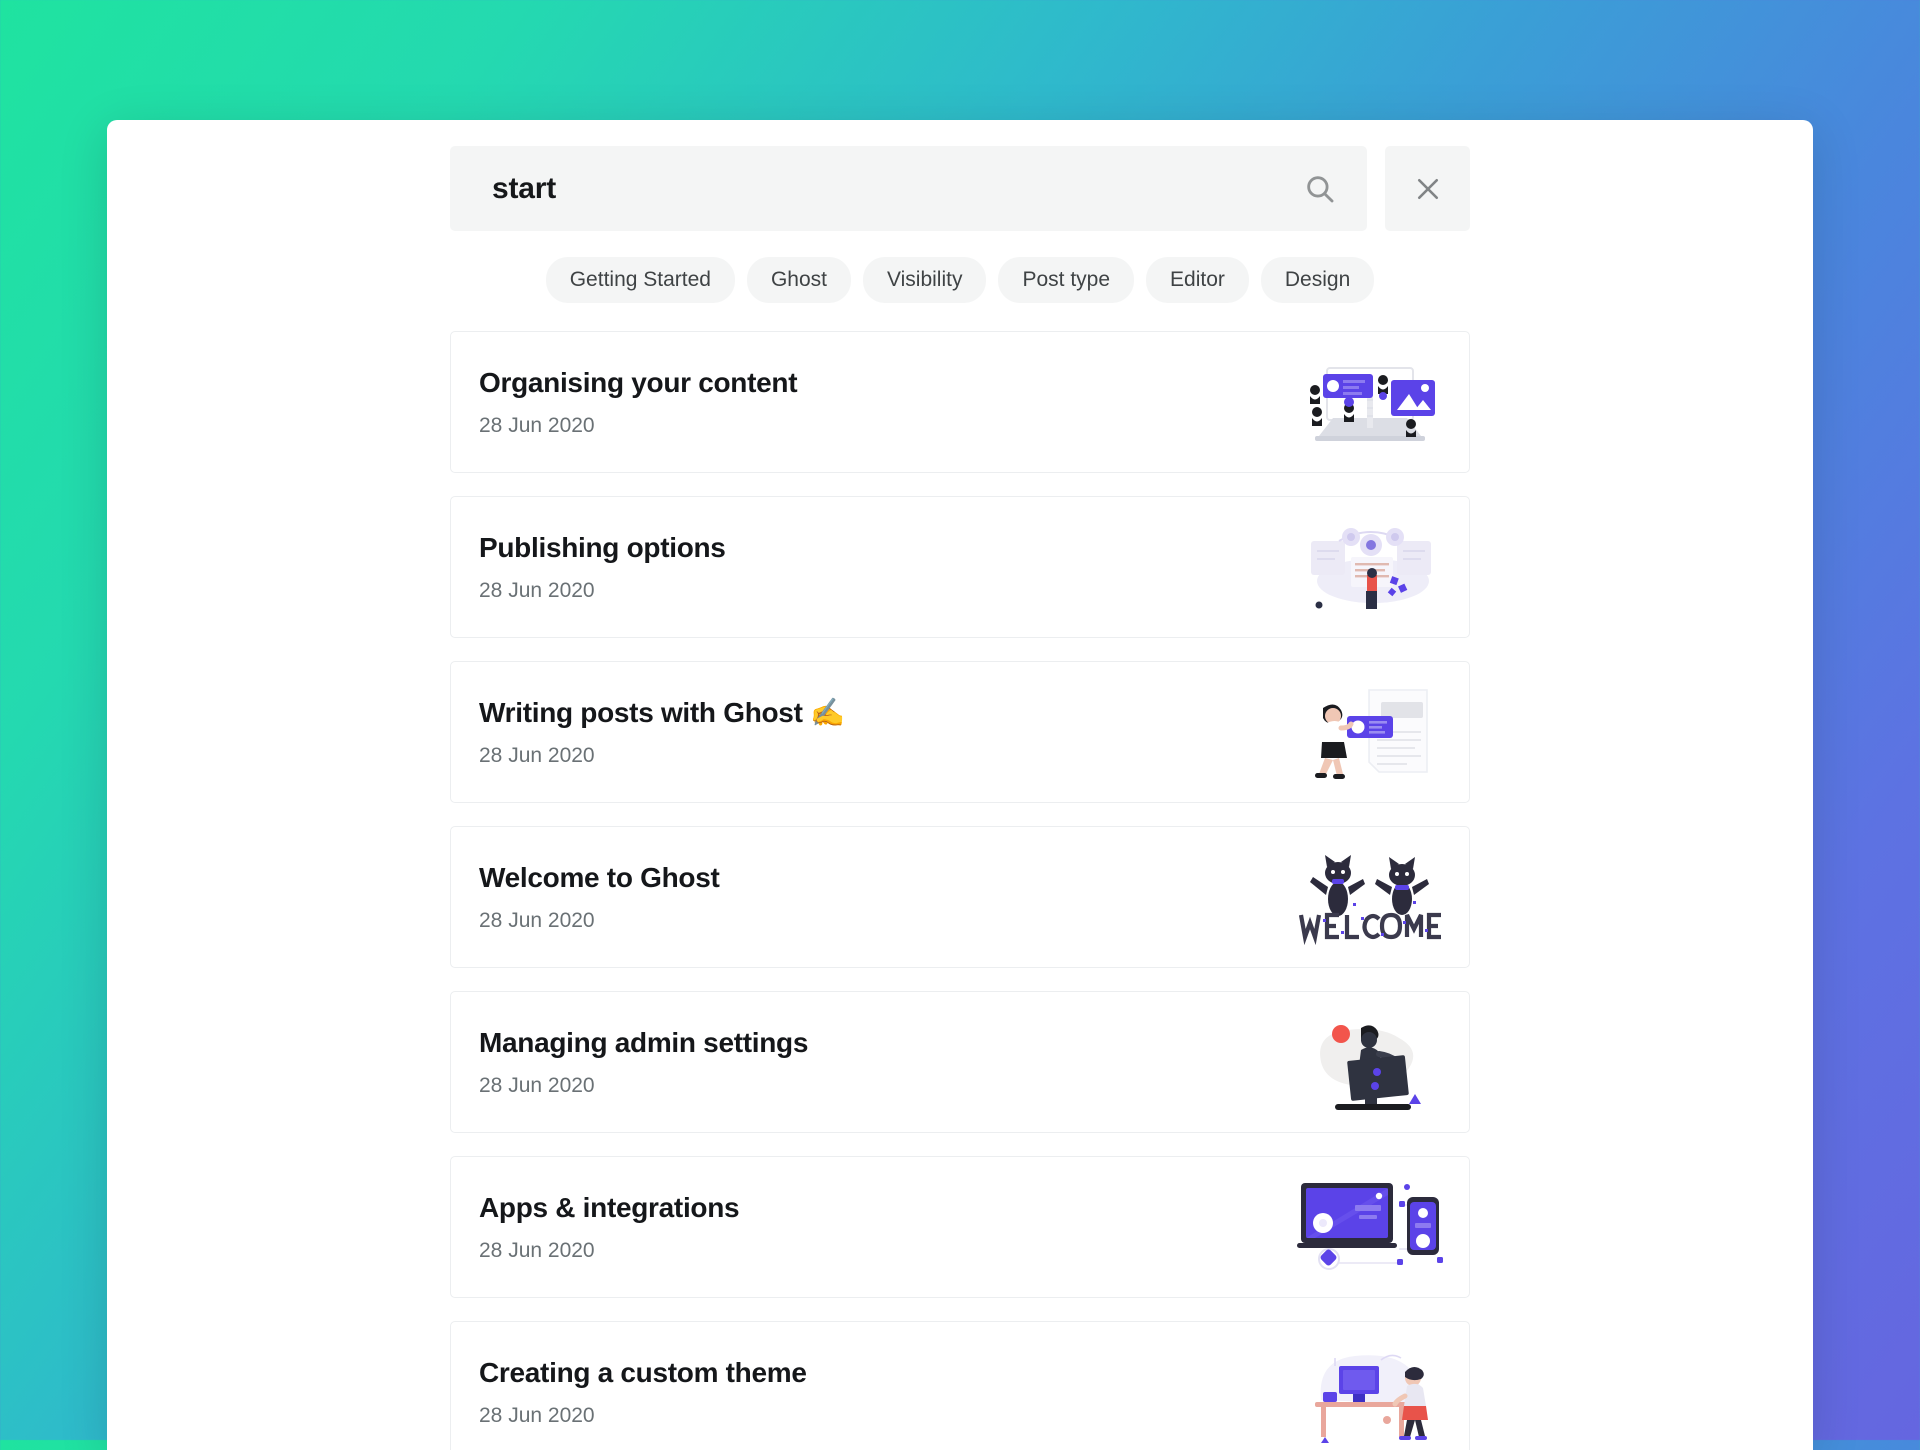 The width and height of the screenshot is (1920, 1450). What do you see at coordinates (1370, 897) in the screenshot?
I see `welcome-cats-illustration` at bounding box center [1370, 897].